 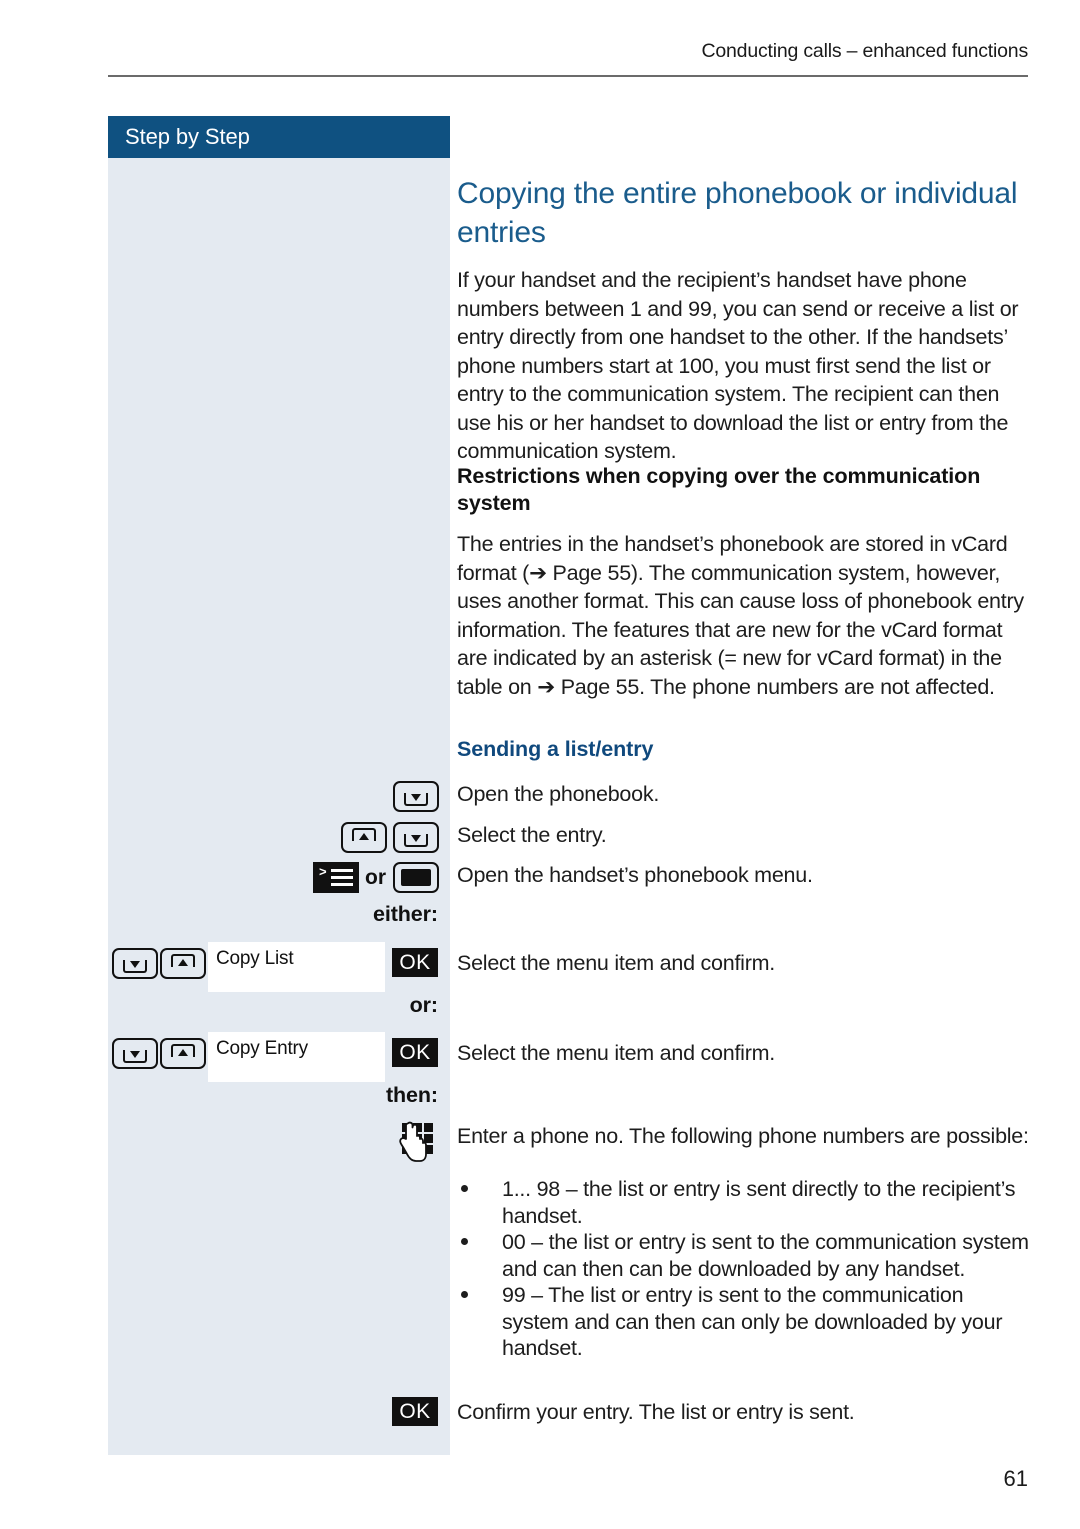 I want to click on ok-button-confirm: OK, so click(x=415, y=1411).